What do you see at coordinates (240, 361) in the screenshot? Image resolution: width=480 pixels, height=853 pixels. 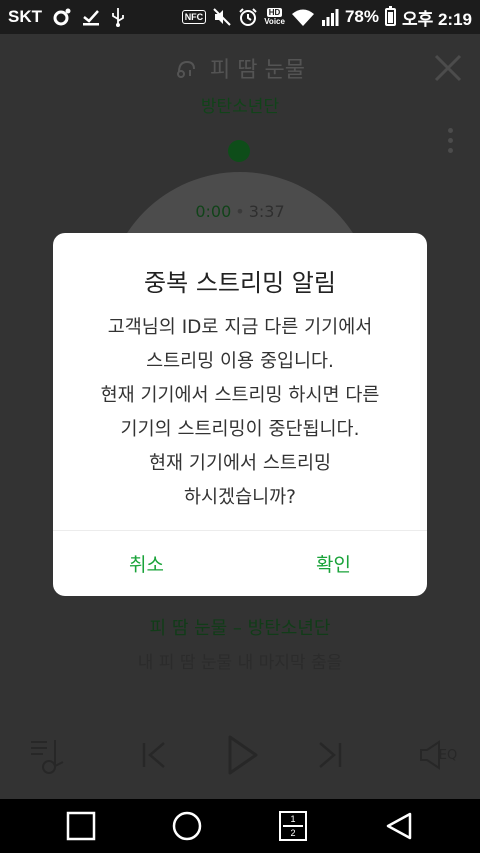 I see `dialog-message-line: 스트리밍 이용 중입니다.` at bounding box center [240, 361].